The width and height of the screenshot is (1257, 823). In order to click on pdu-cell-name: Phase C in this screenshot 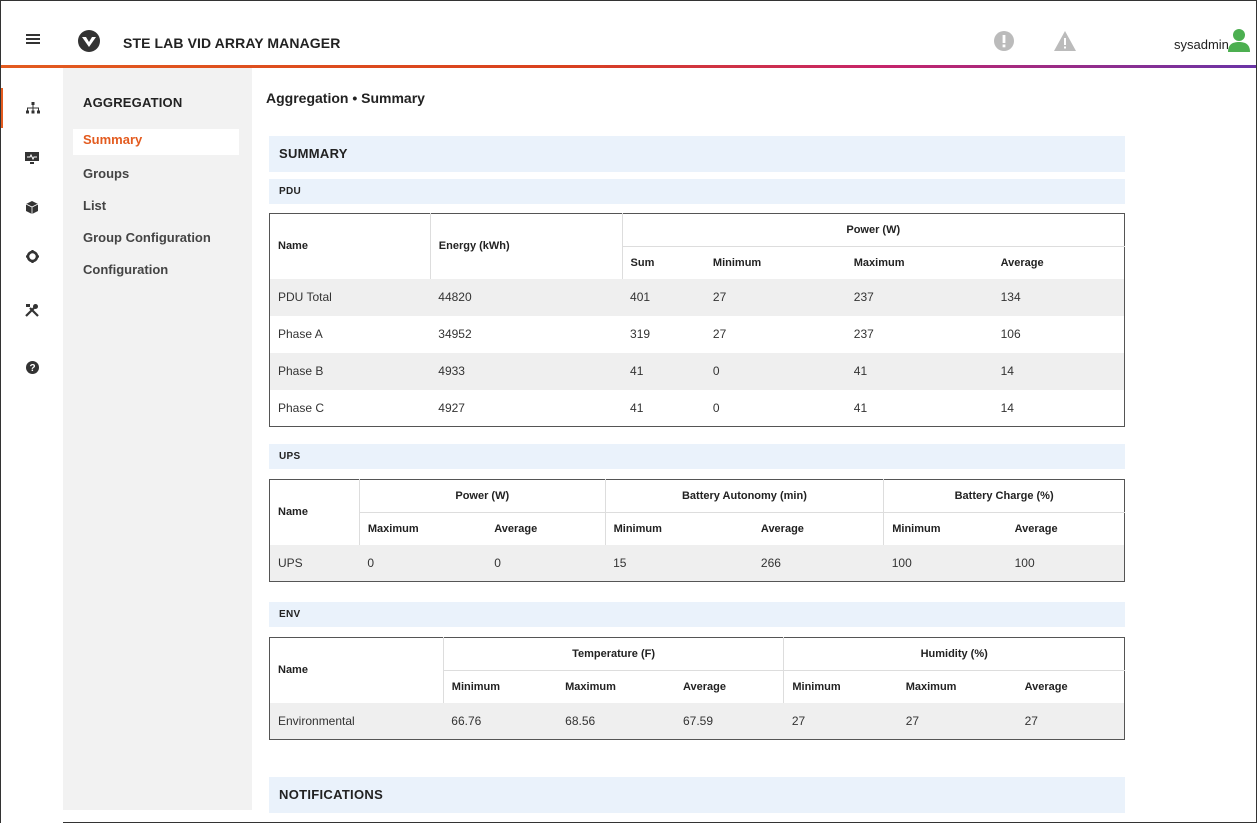, I will do `click(301, 407)`.